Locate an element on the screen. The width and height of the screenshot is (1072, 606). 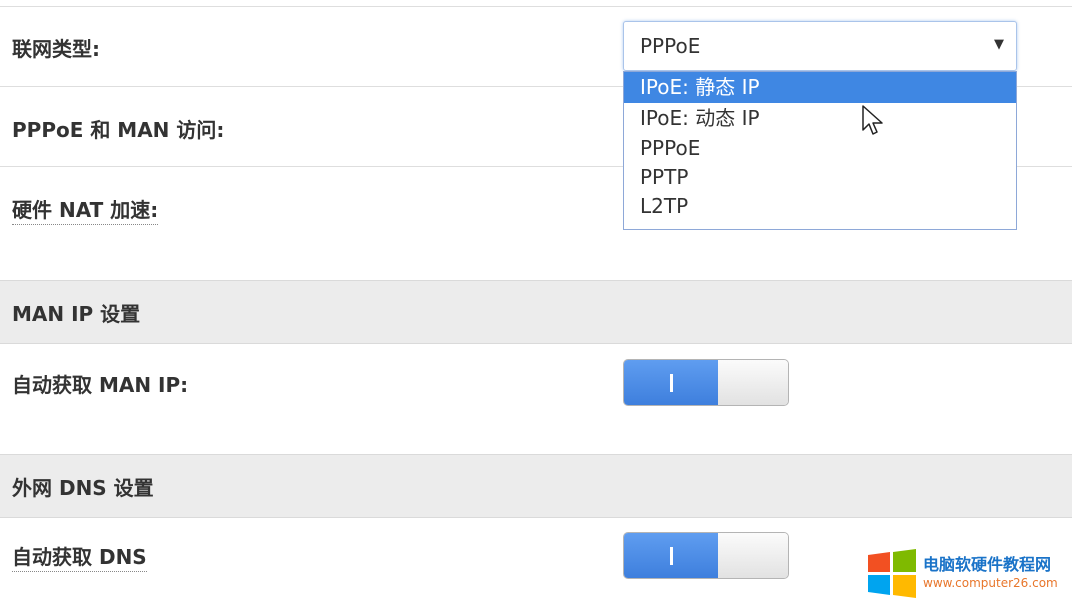
wan-type-selected-value: PPPoE is located at coordinates (670, 46).